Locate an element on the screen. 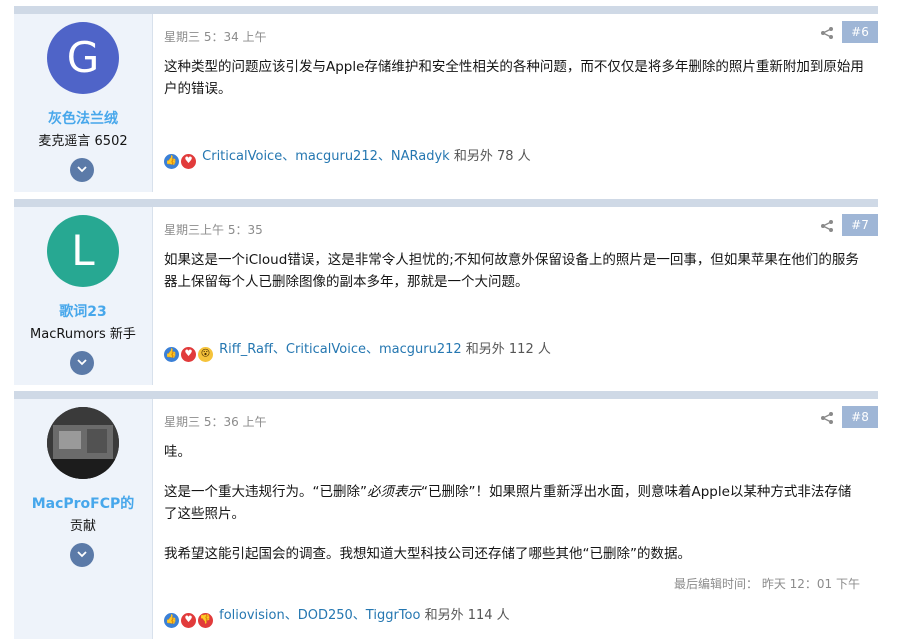 This screenshot has height=639, width=897. reaction-count: 和另外 112 人 is located at coordinates (508, 349).